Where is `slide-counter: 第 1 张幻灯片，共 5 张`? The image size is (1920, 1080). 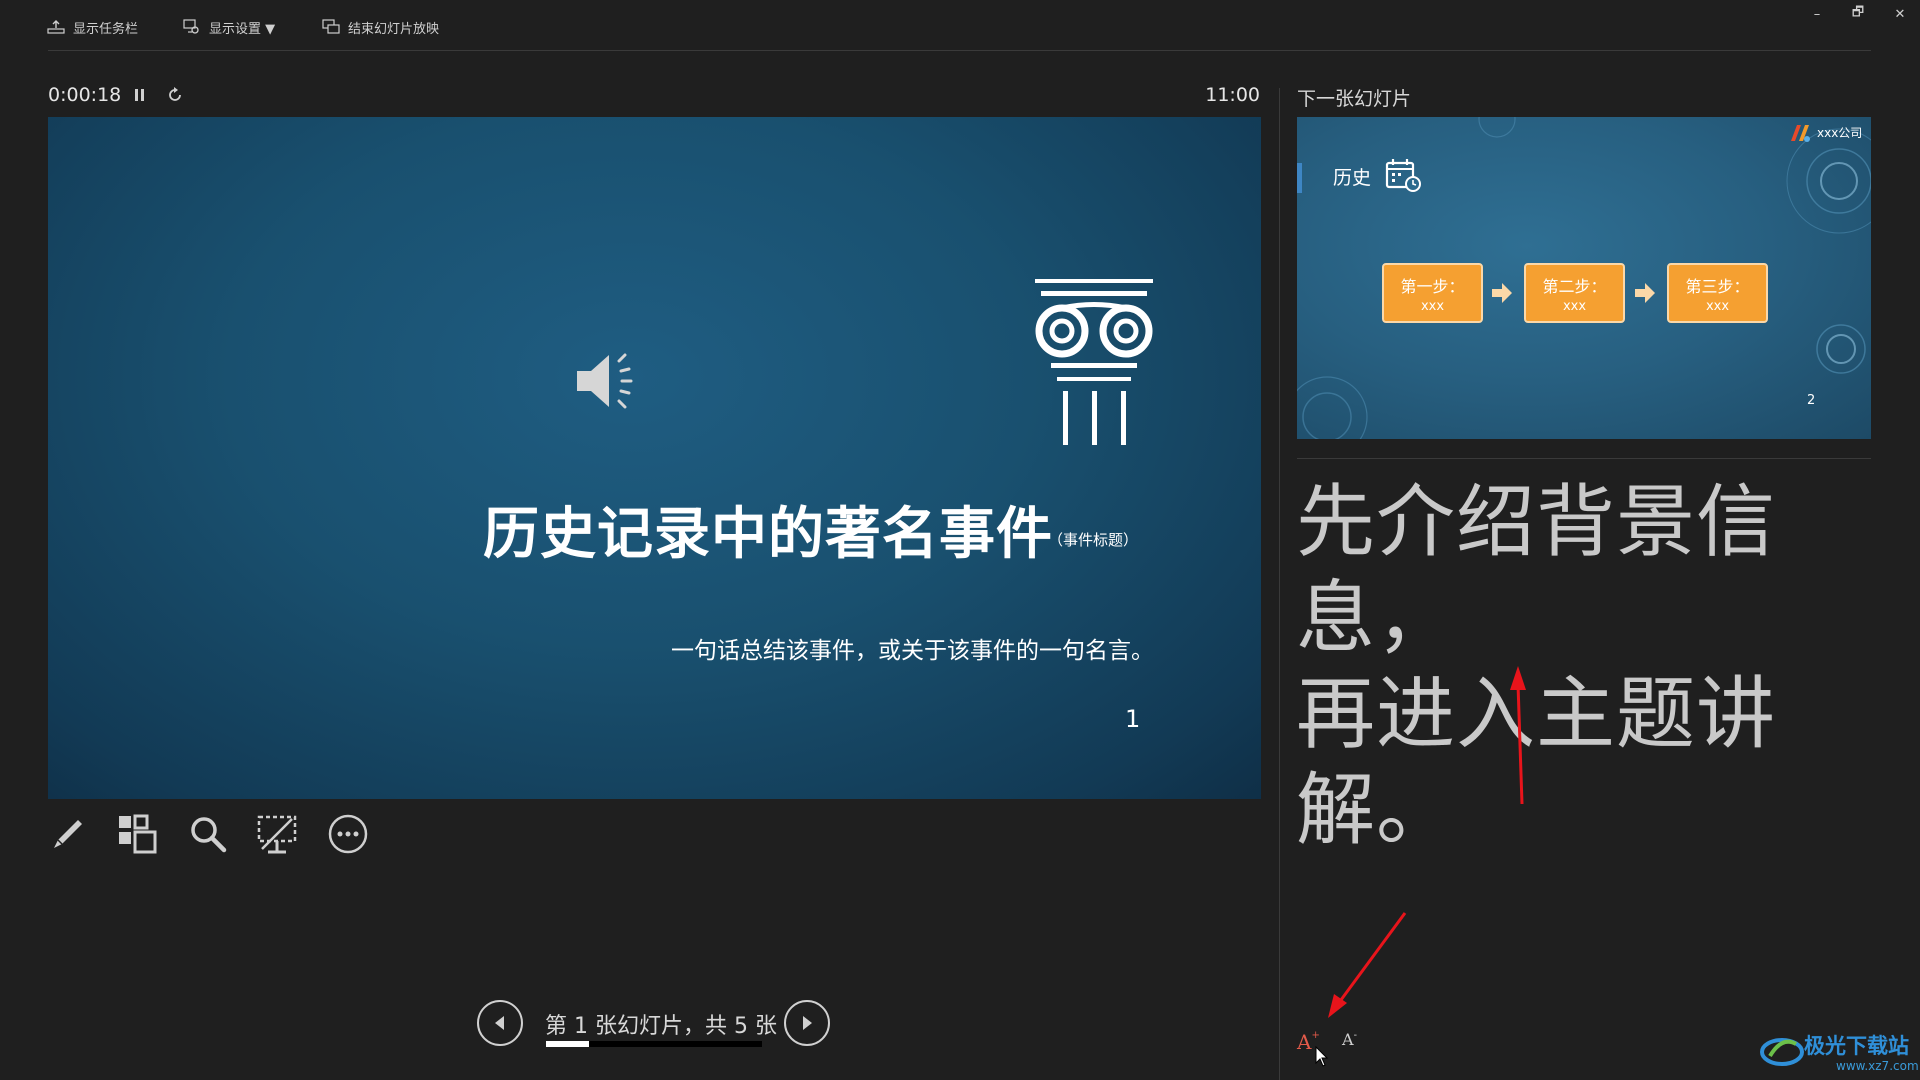
slide-counter: 第 1 张幻灯片，共 5 张 is located at coordinates (661, 1024).